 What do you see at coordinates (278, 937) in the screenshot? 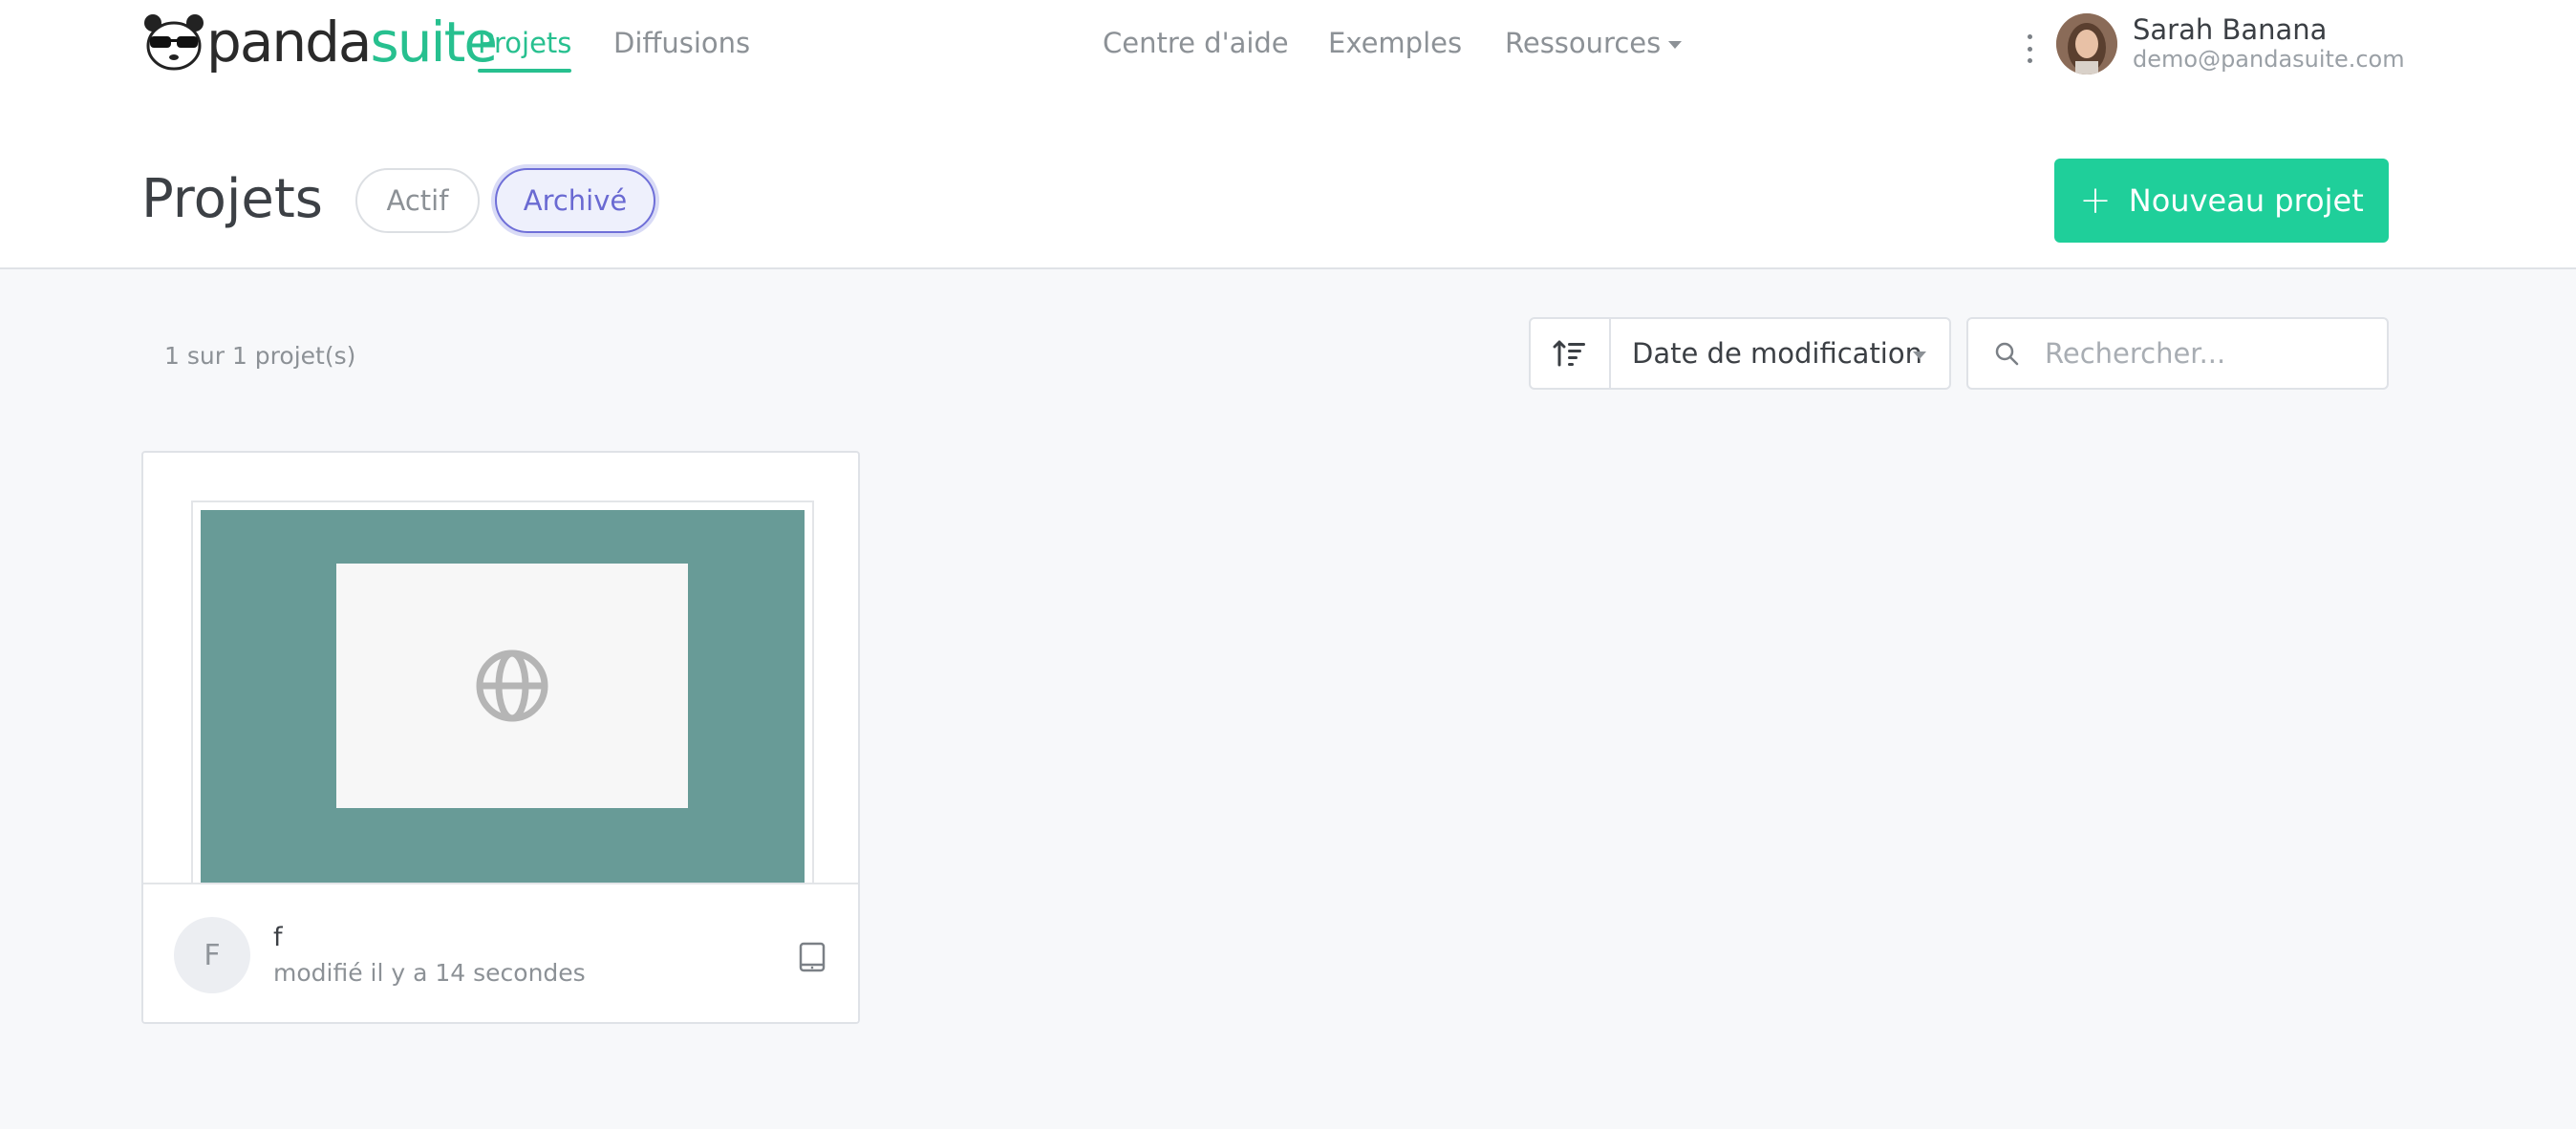
I see `project-name: f` at bounding box center [278, 937].